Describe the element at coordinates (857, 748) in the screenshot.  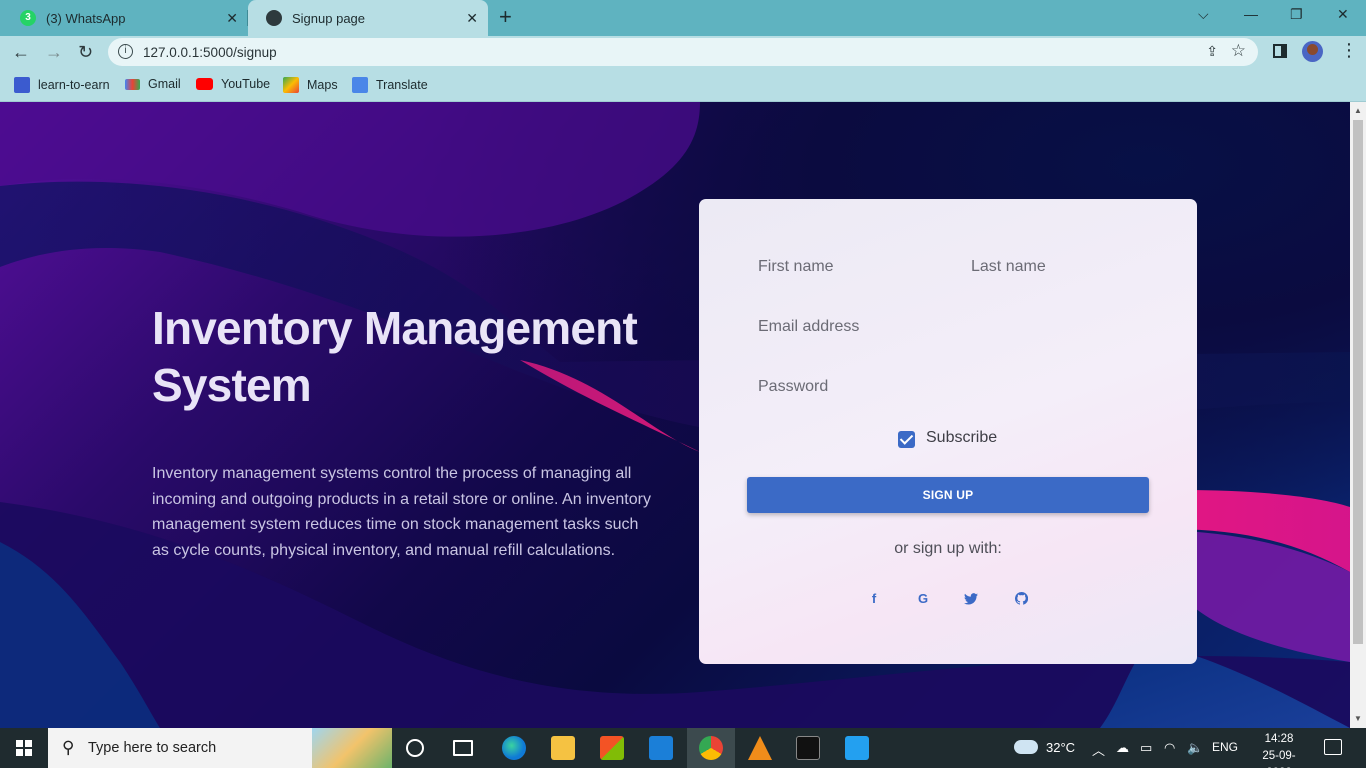
I see `vscode-icon` at that location.